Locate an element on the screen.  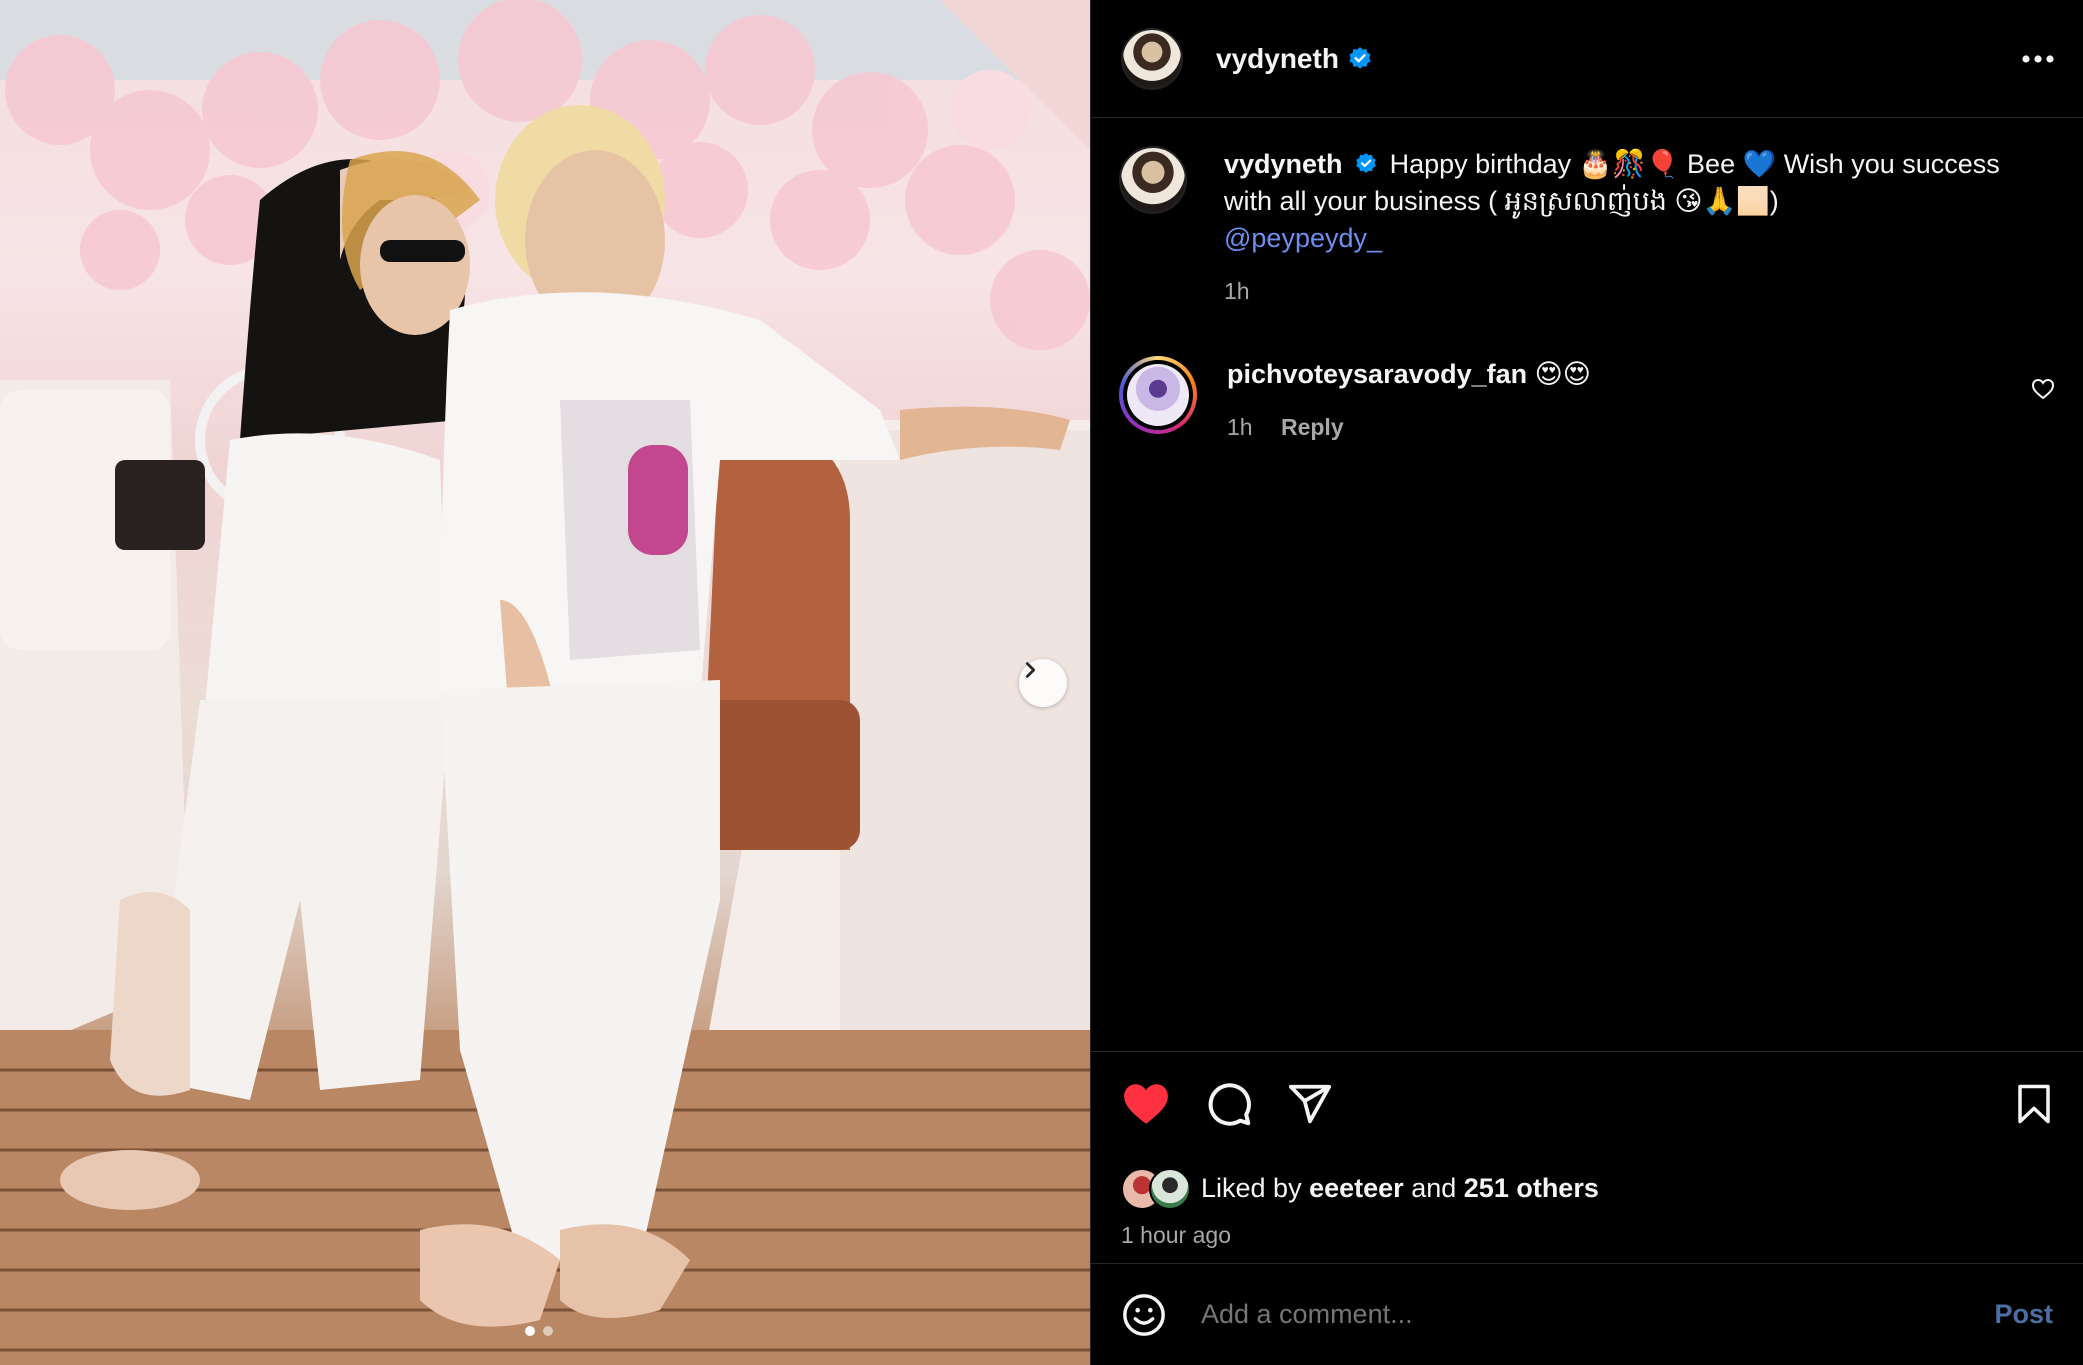
comment-input is located at coordinates (1597, 1314).